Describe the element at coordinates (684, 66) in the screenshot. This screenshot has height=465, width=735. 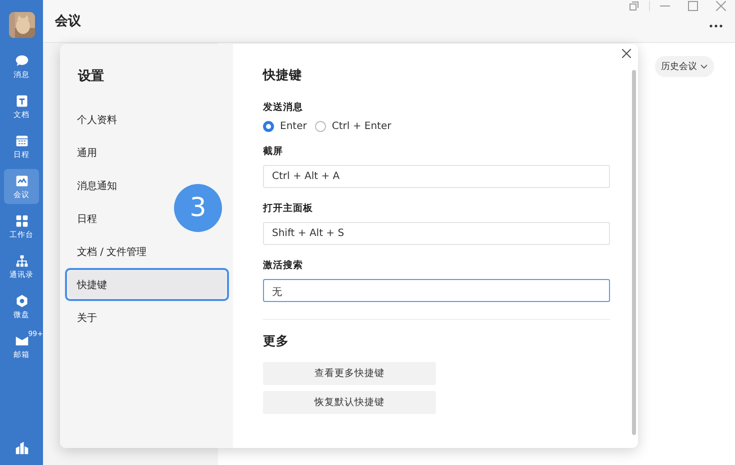
I see `history-button: 历史会议` at that location.